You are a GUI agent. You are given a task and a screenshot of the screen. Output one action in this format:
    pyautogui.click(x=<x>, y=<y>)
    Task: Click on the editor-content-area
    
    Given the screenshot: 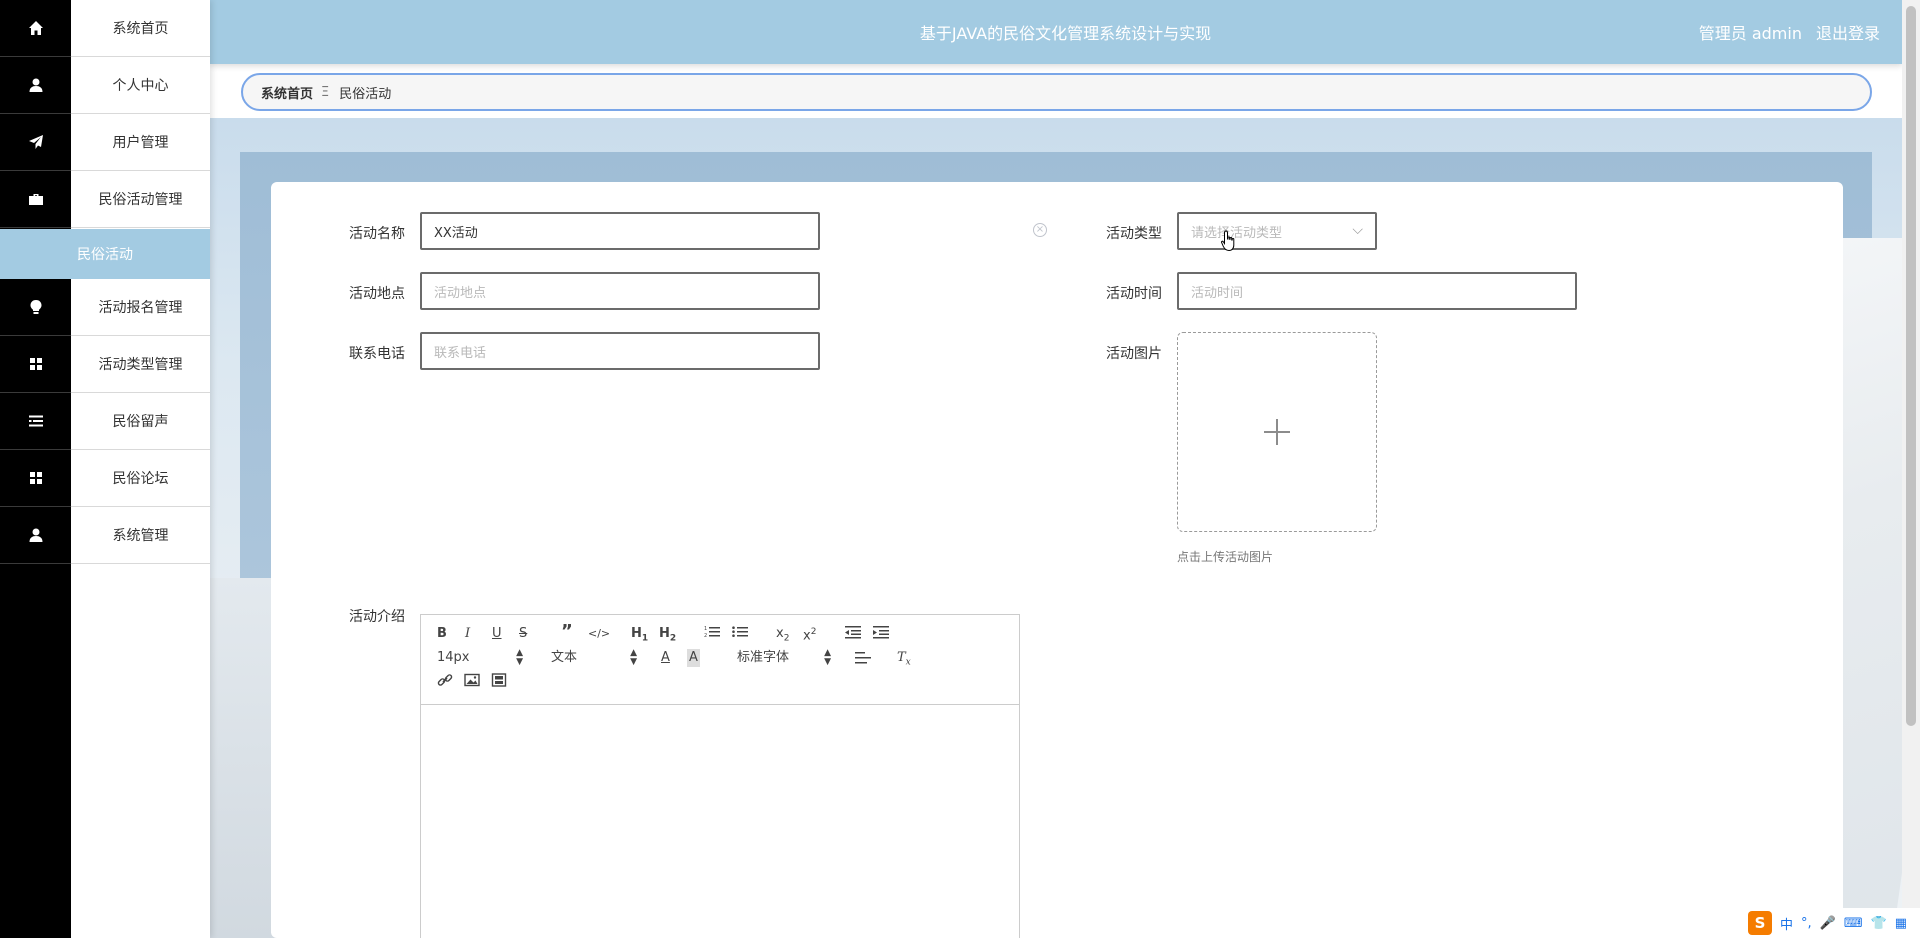 What is the action you would take?
    pyautogui.click(x=720, y=821)
    